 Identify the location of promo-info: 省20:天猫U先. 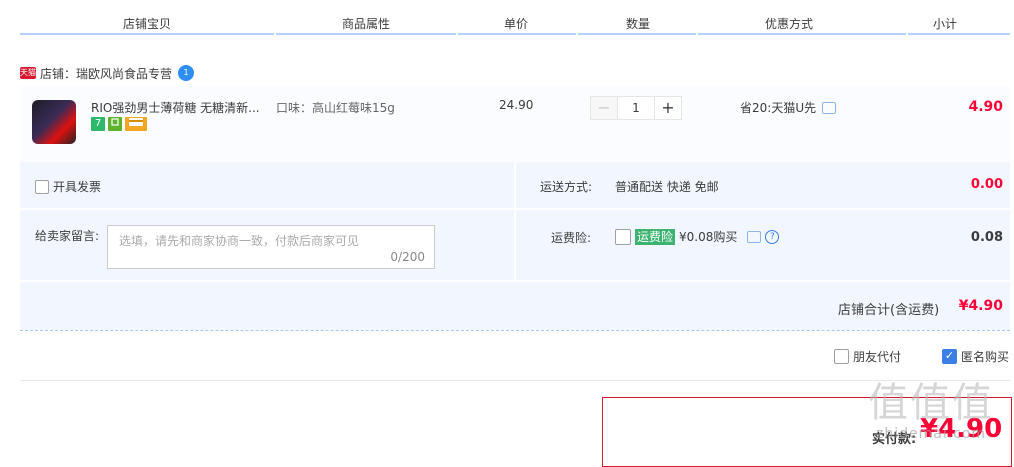
(788, 107).